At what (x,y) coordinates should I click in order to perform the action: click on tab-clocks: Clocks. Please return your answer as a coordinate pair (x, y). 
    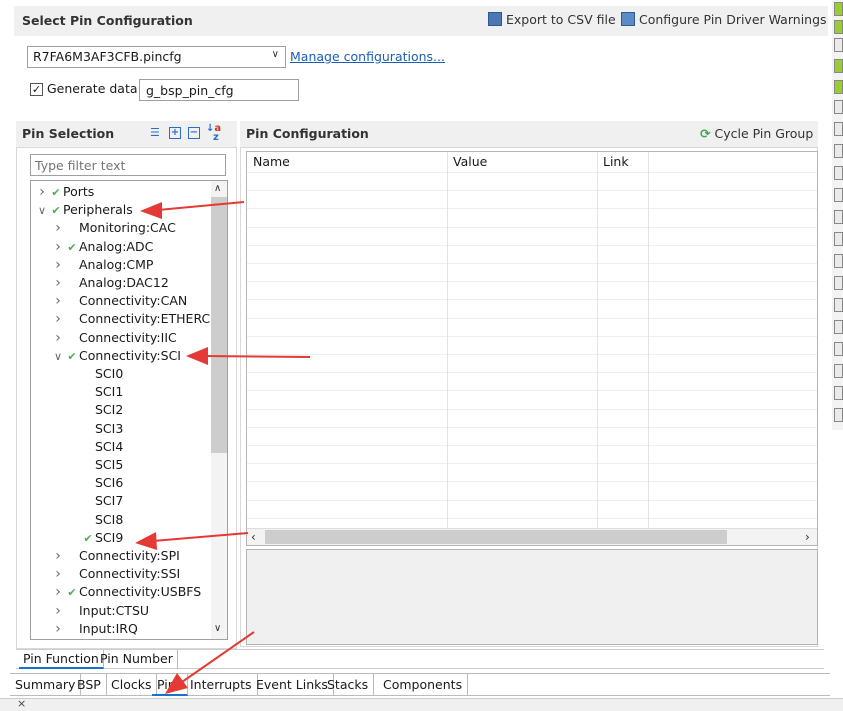
    Looking at the image, I should click on (132, 685).